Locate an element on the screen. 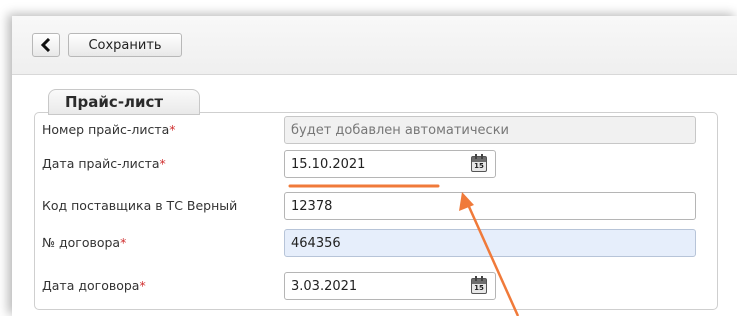 The width and height of the screenshot is (737, 316). form-row-contract-date: Дата договора* 3.03.2021 15 is located at coordinates (382, 286).